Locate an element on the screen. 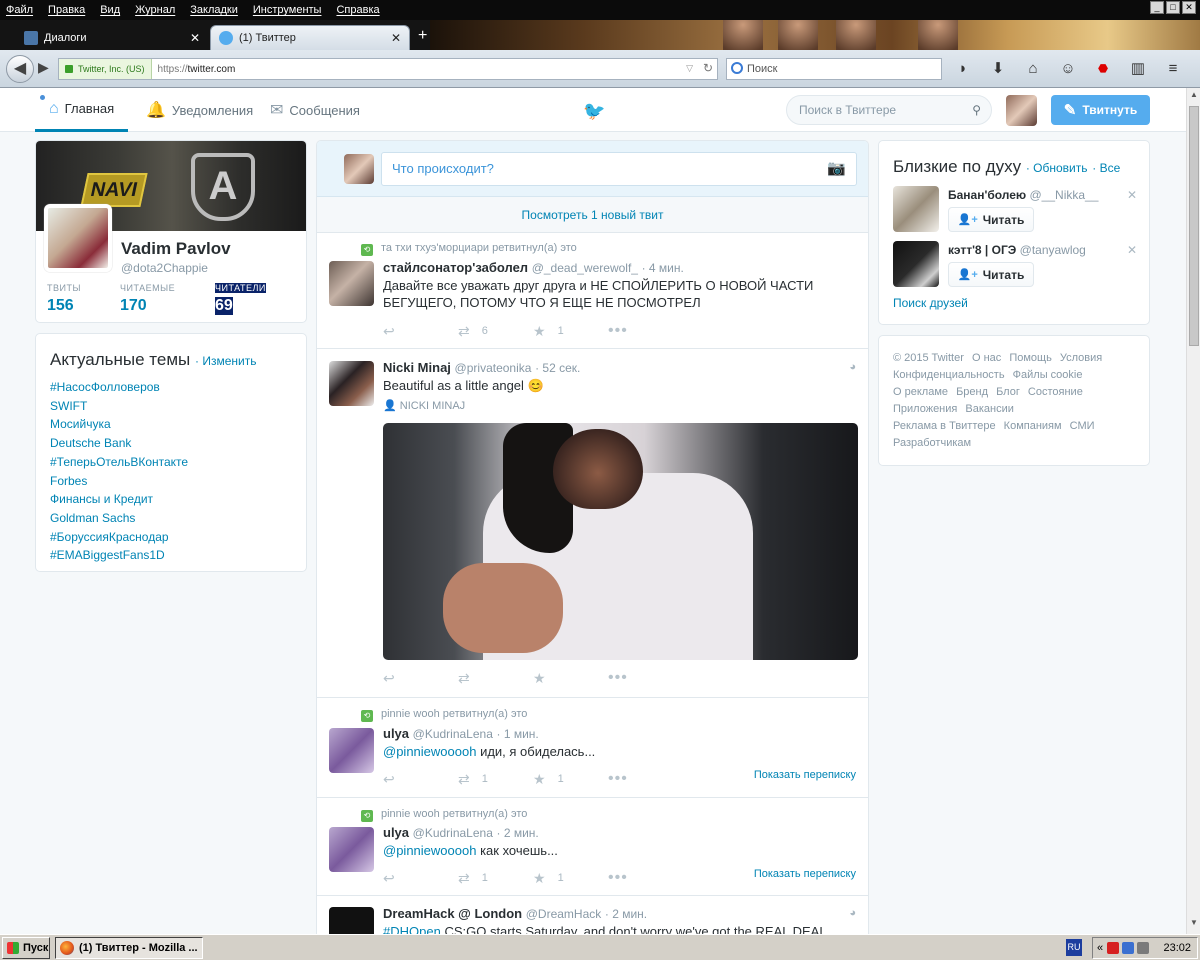 Image resolution: width=1200 pixels, height=960 pixels. reload-icon: ↻ is located at coordinates (708, 68).